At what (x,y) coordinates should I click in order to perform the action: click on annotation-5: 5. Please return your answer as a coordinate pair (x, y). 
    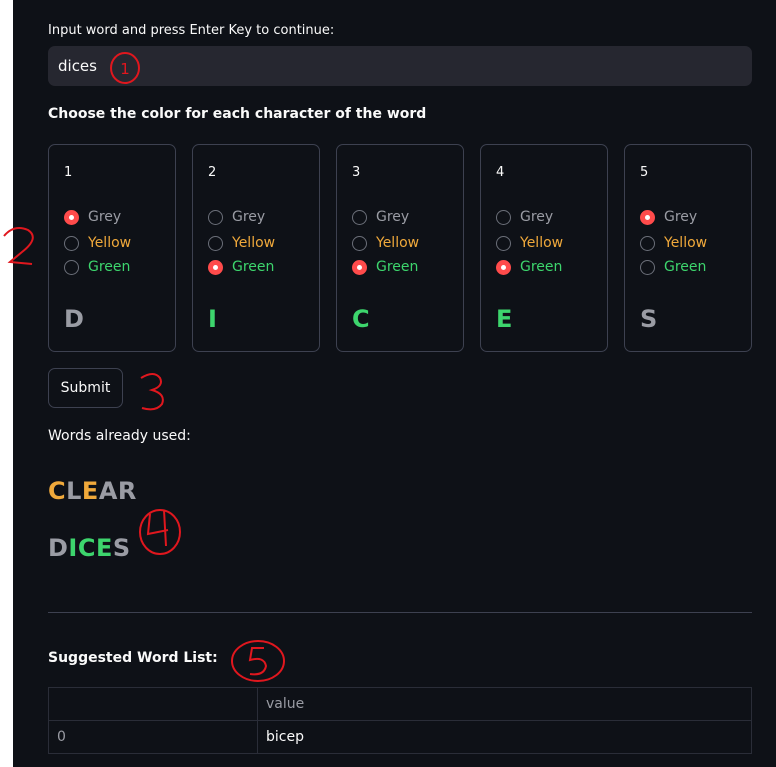
    Looking at the image, I should click on (258, 661).